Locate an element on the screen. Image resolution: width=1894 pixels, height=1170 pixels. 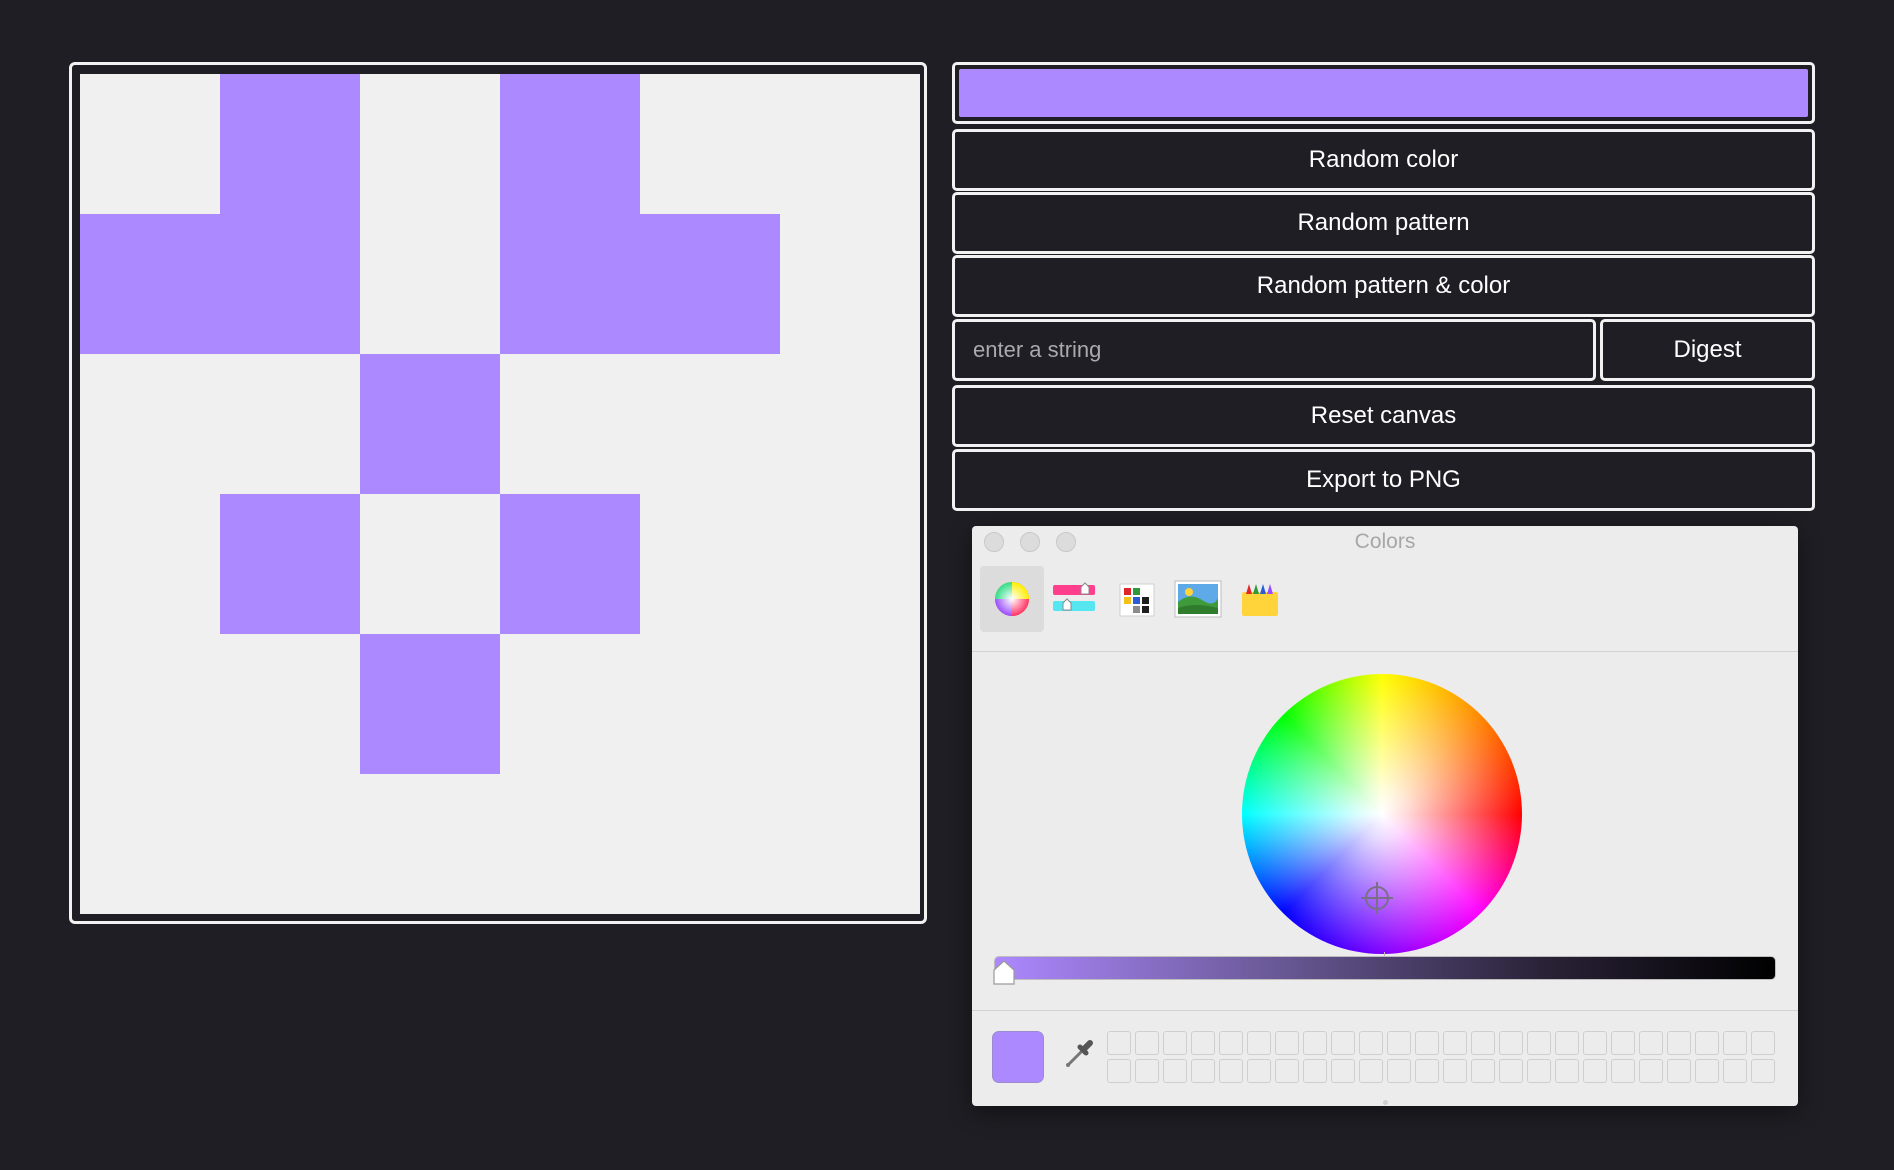
panel-title: Colors is located at coordinates (1385, 541).